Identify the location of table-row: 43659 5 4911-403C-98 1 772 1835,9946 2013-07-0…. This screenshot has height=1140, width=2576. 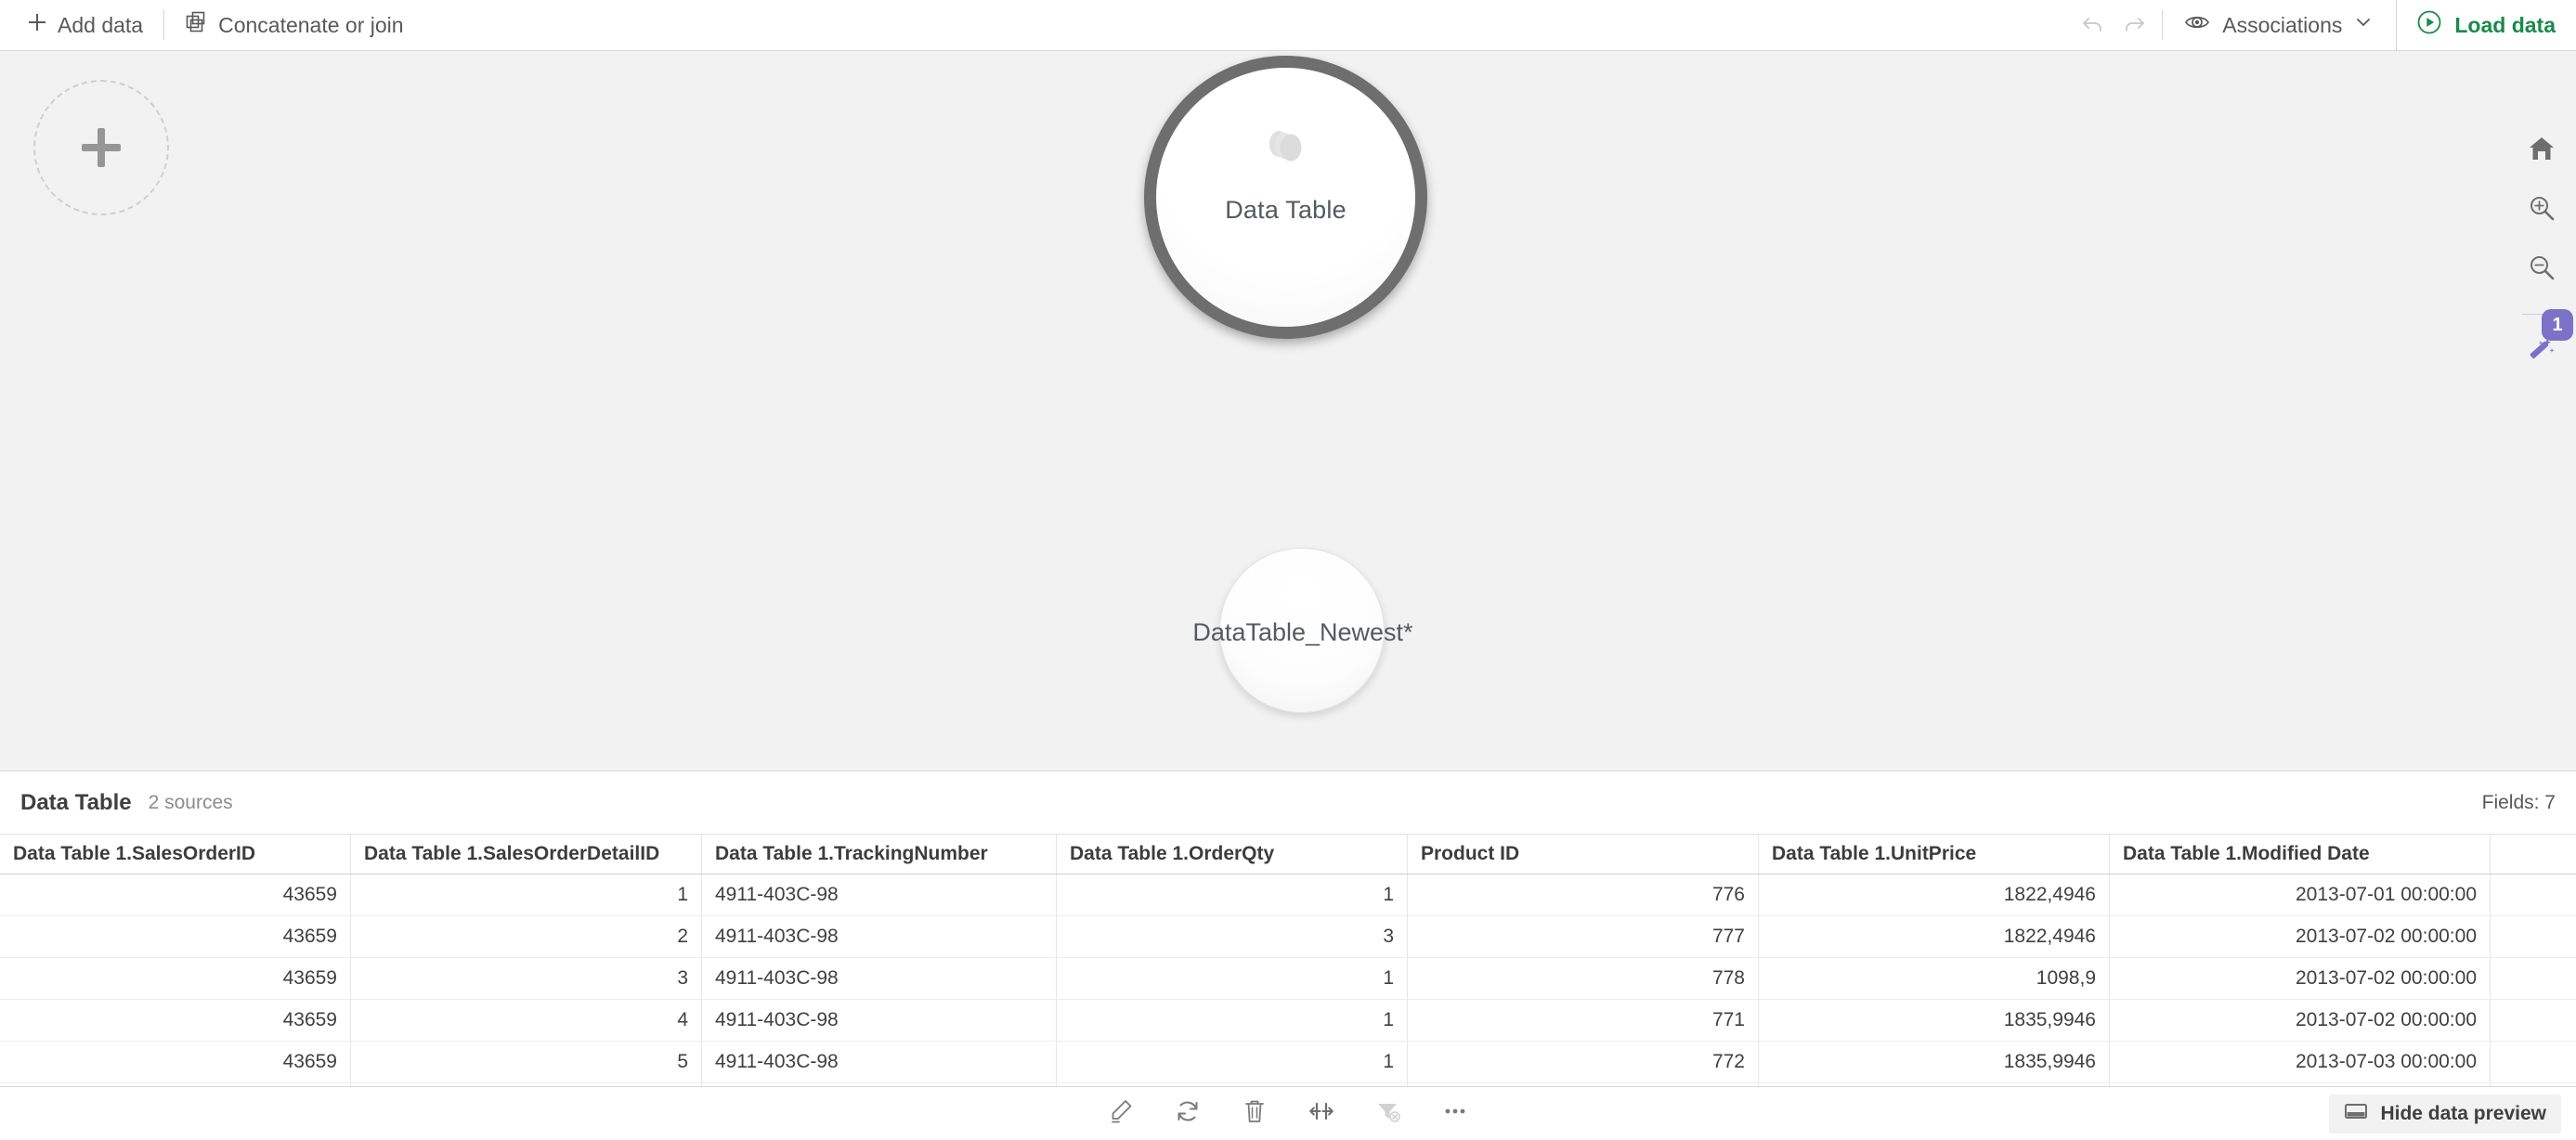
(1288, 1062).